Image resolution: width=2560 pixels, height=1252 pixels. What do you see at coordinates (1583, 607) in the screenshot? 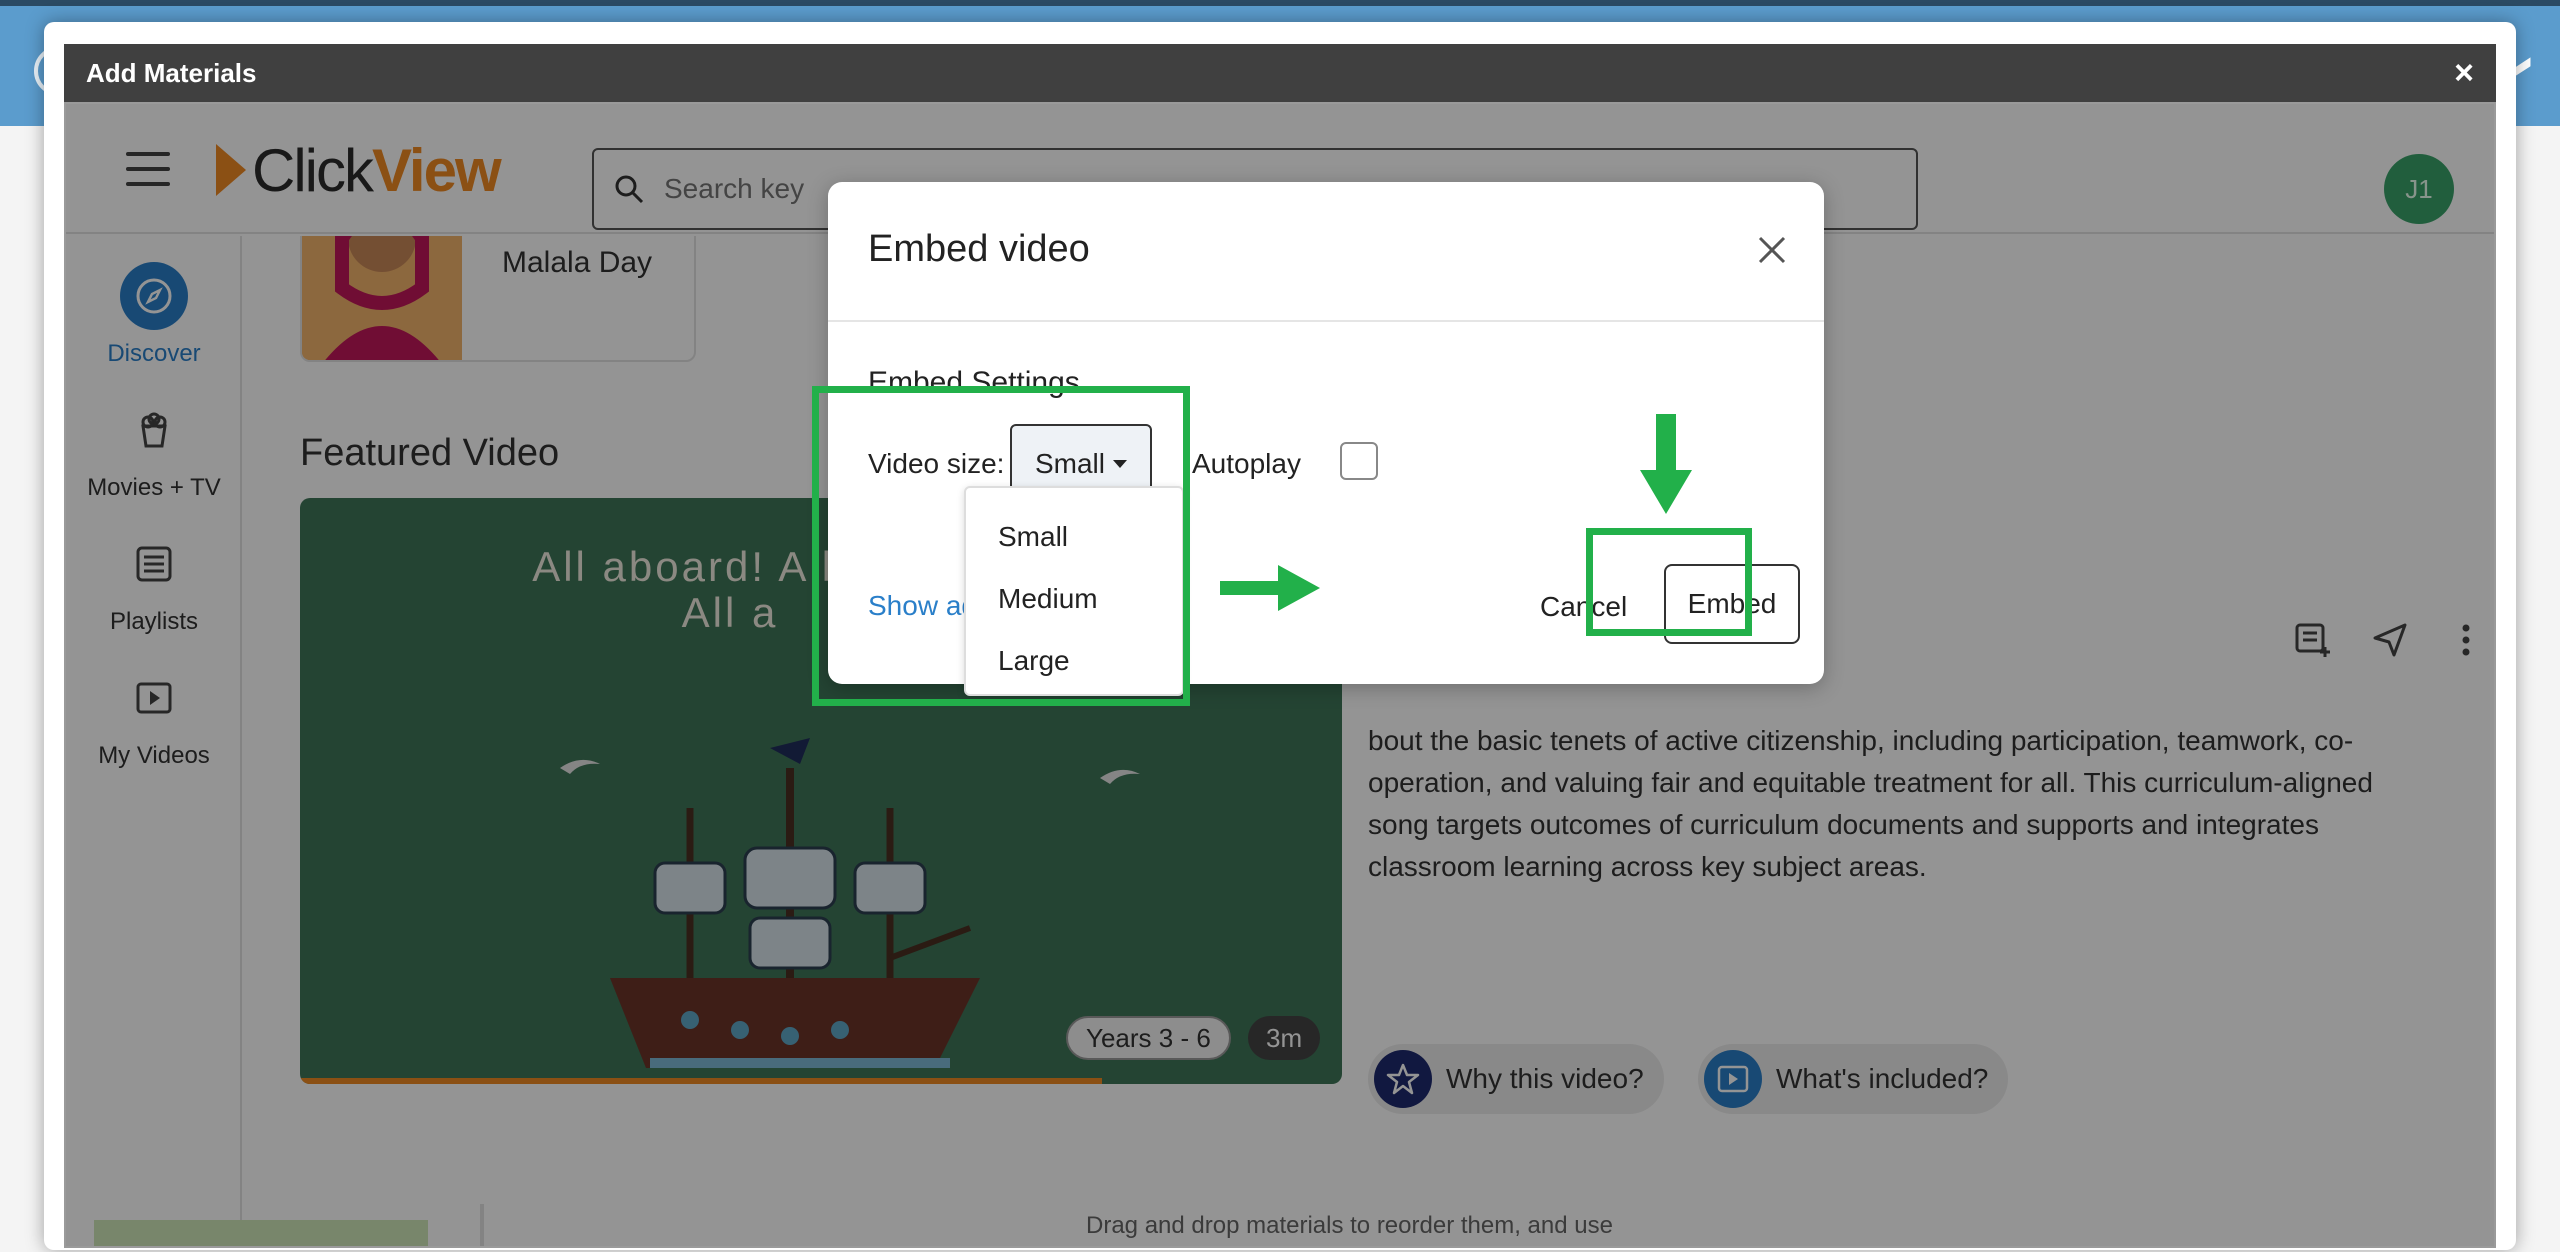
I see `cancel-button: Cancel` at bounding box center [1583, 607].